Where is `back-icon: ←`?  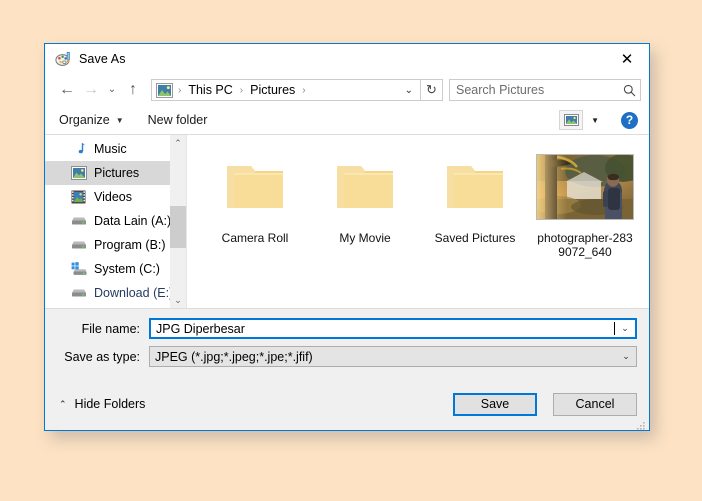 back-icon: ← is located at coordinates (67, 90).